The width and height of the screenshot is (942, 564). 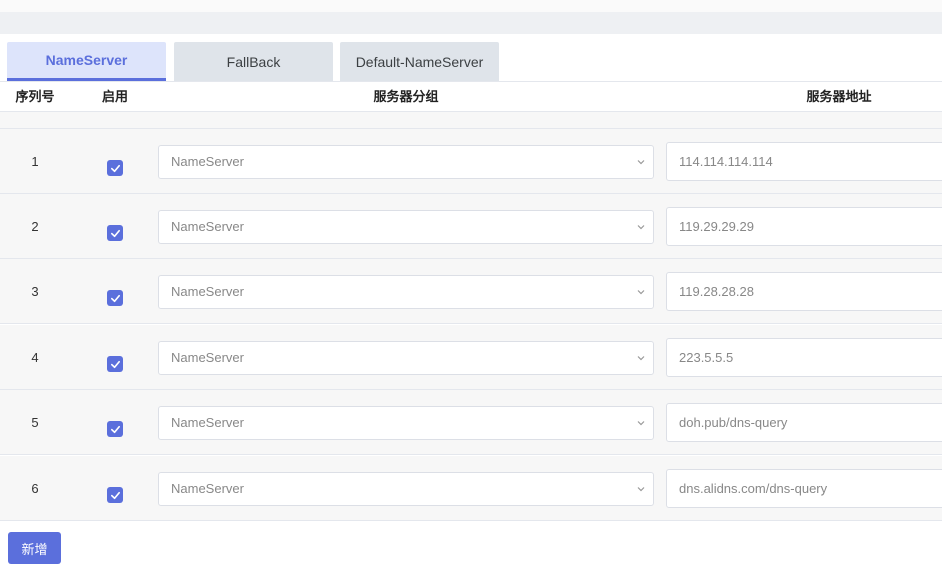 I want to click on table-row: 1 NameServer 114.114.114.114, so click(x=471, y=161).